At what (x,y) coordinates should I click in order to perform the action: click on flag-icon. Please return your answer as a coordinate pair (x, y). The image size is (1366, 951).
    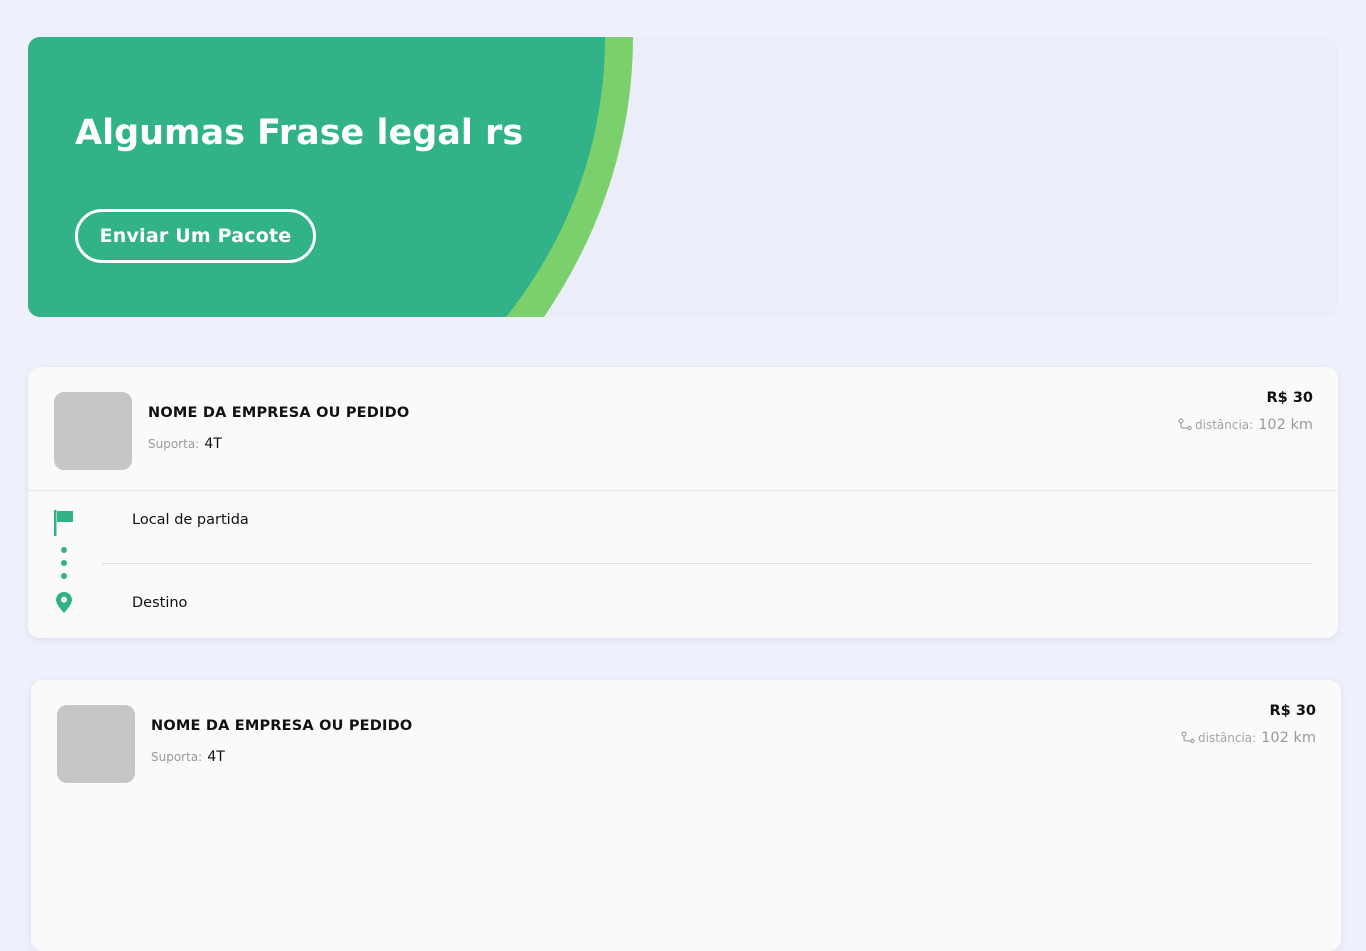
    Looking at the image, I should click on (63, 523).